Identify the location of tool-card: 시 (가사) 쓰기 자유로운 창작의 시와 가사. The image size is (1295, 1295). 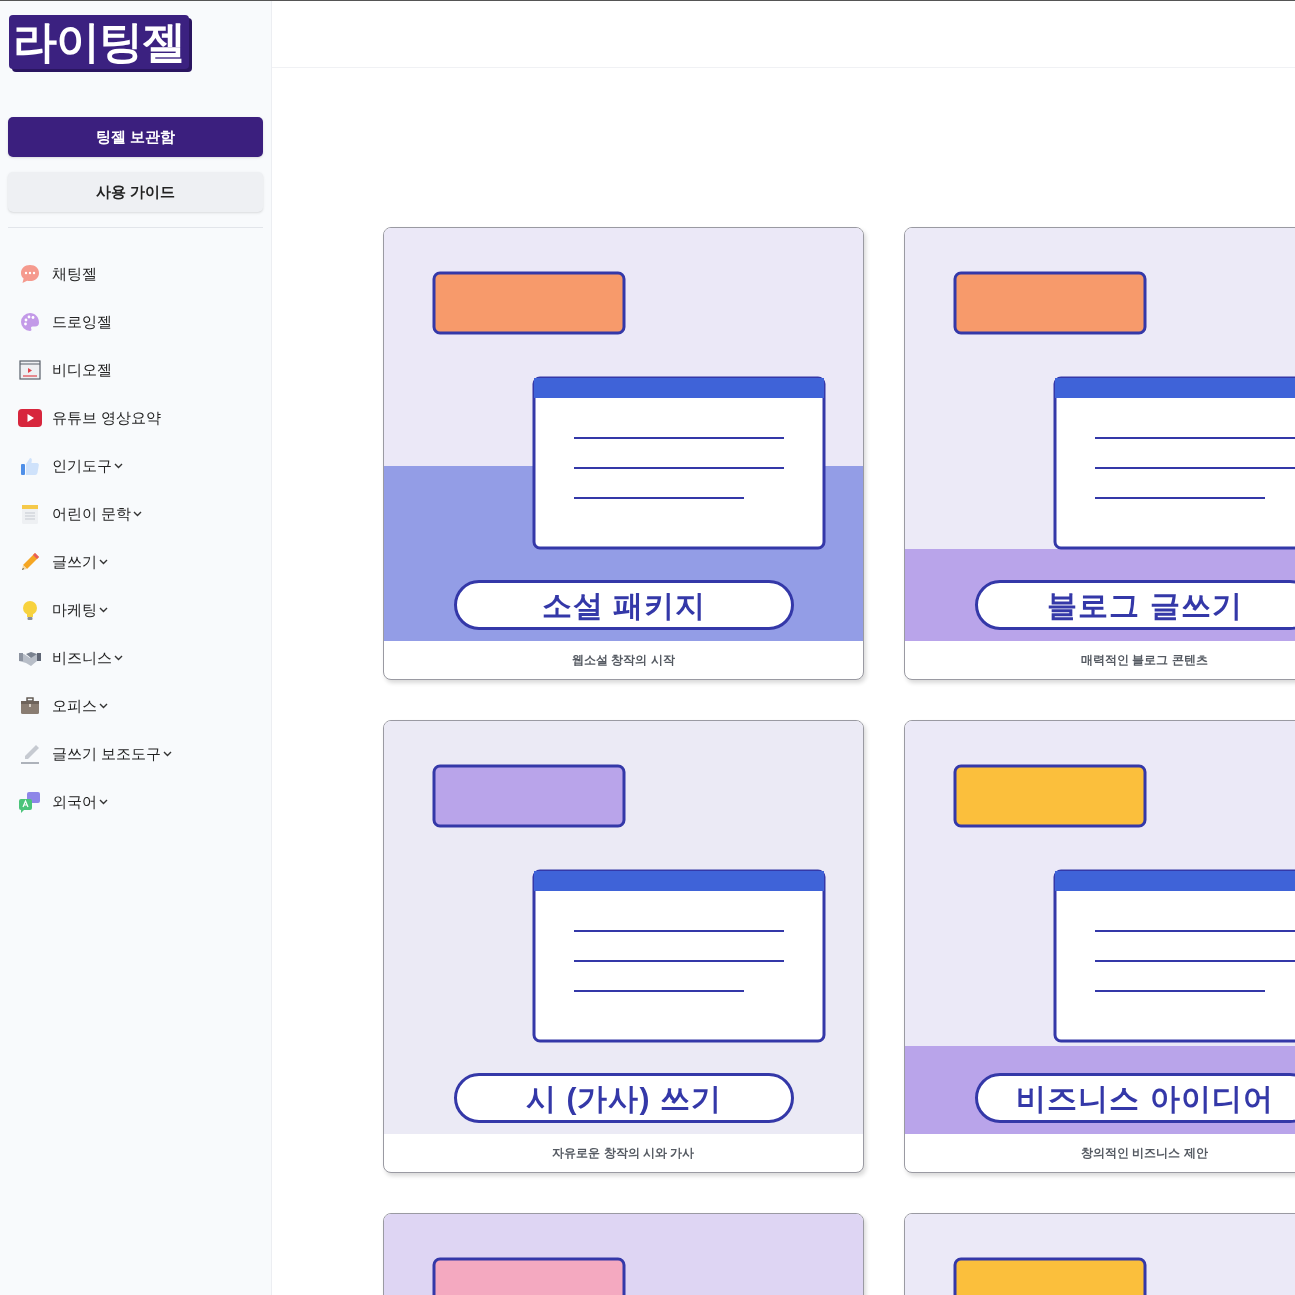
(623, 946).